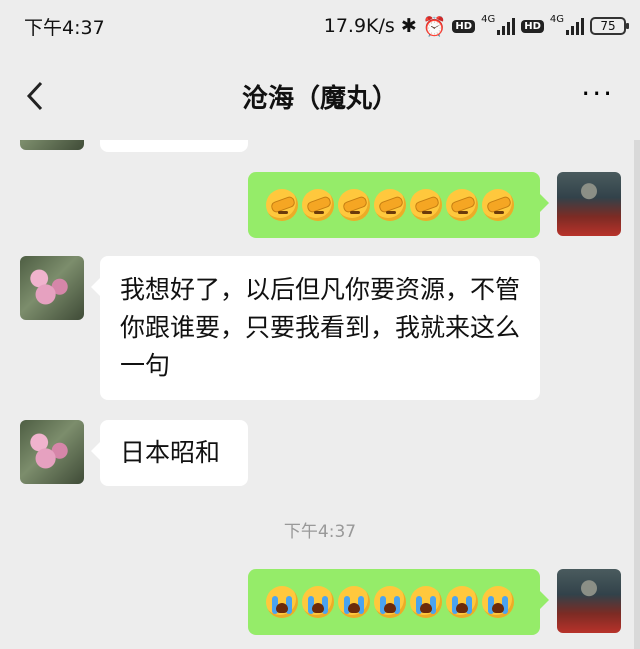 Image resolution: width=640 pixels, height=649 pixels. What do you see at coordinates (320, 327) in the screenshot?
I see `message-text: 我想好了，以后但凡你要资源，不管你跟谁要，只要我看到，我就来这么一句` at bounding box center [320, 327].